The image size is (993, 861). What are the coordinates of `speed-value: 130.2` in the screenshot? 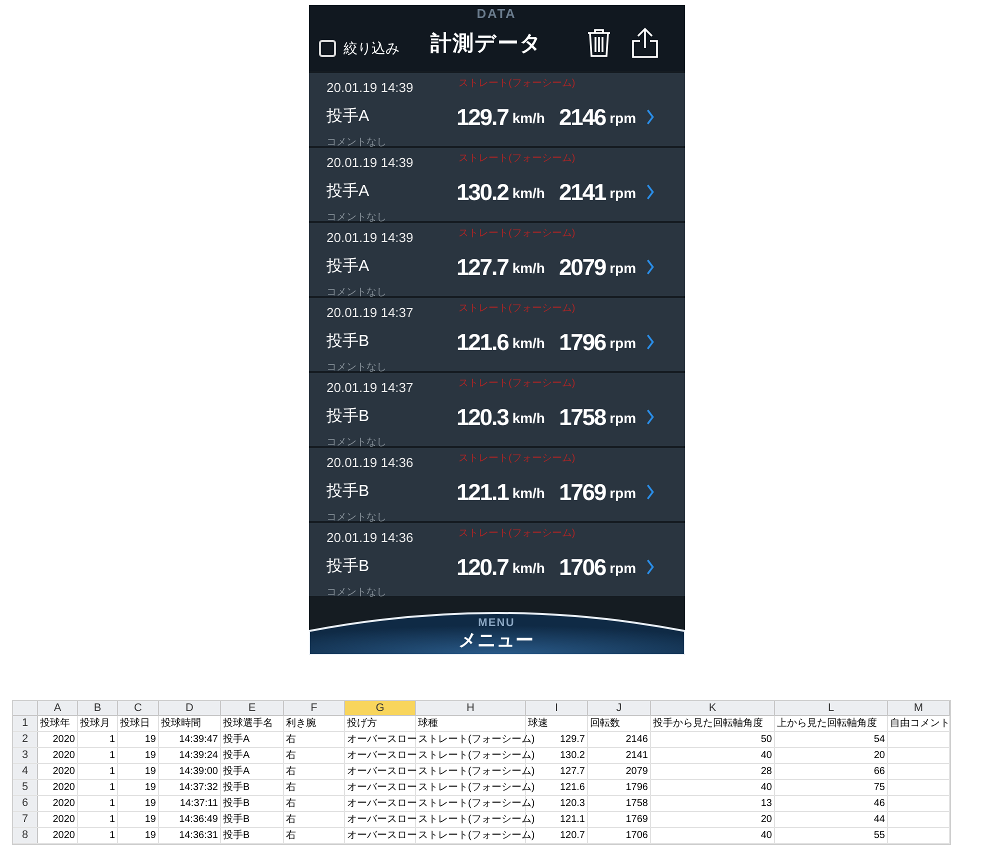 It's located at (482, 192).